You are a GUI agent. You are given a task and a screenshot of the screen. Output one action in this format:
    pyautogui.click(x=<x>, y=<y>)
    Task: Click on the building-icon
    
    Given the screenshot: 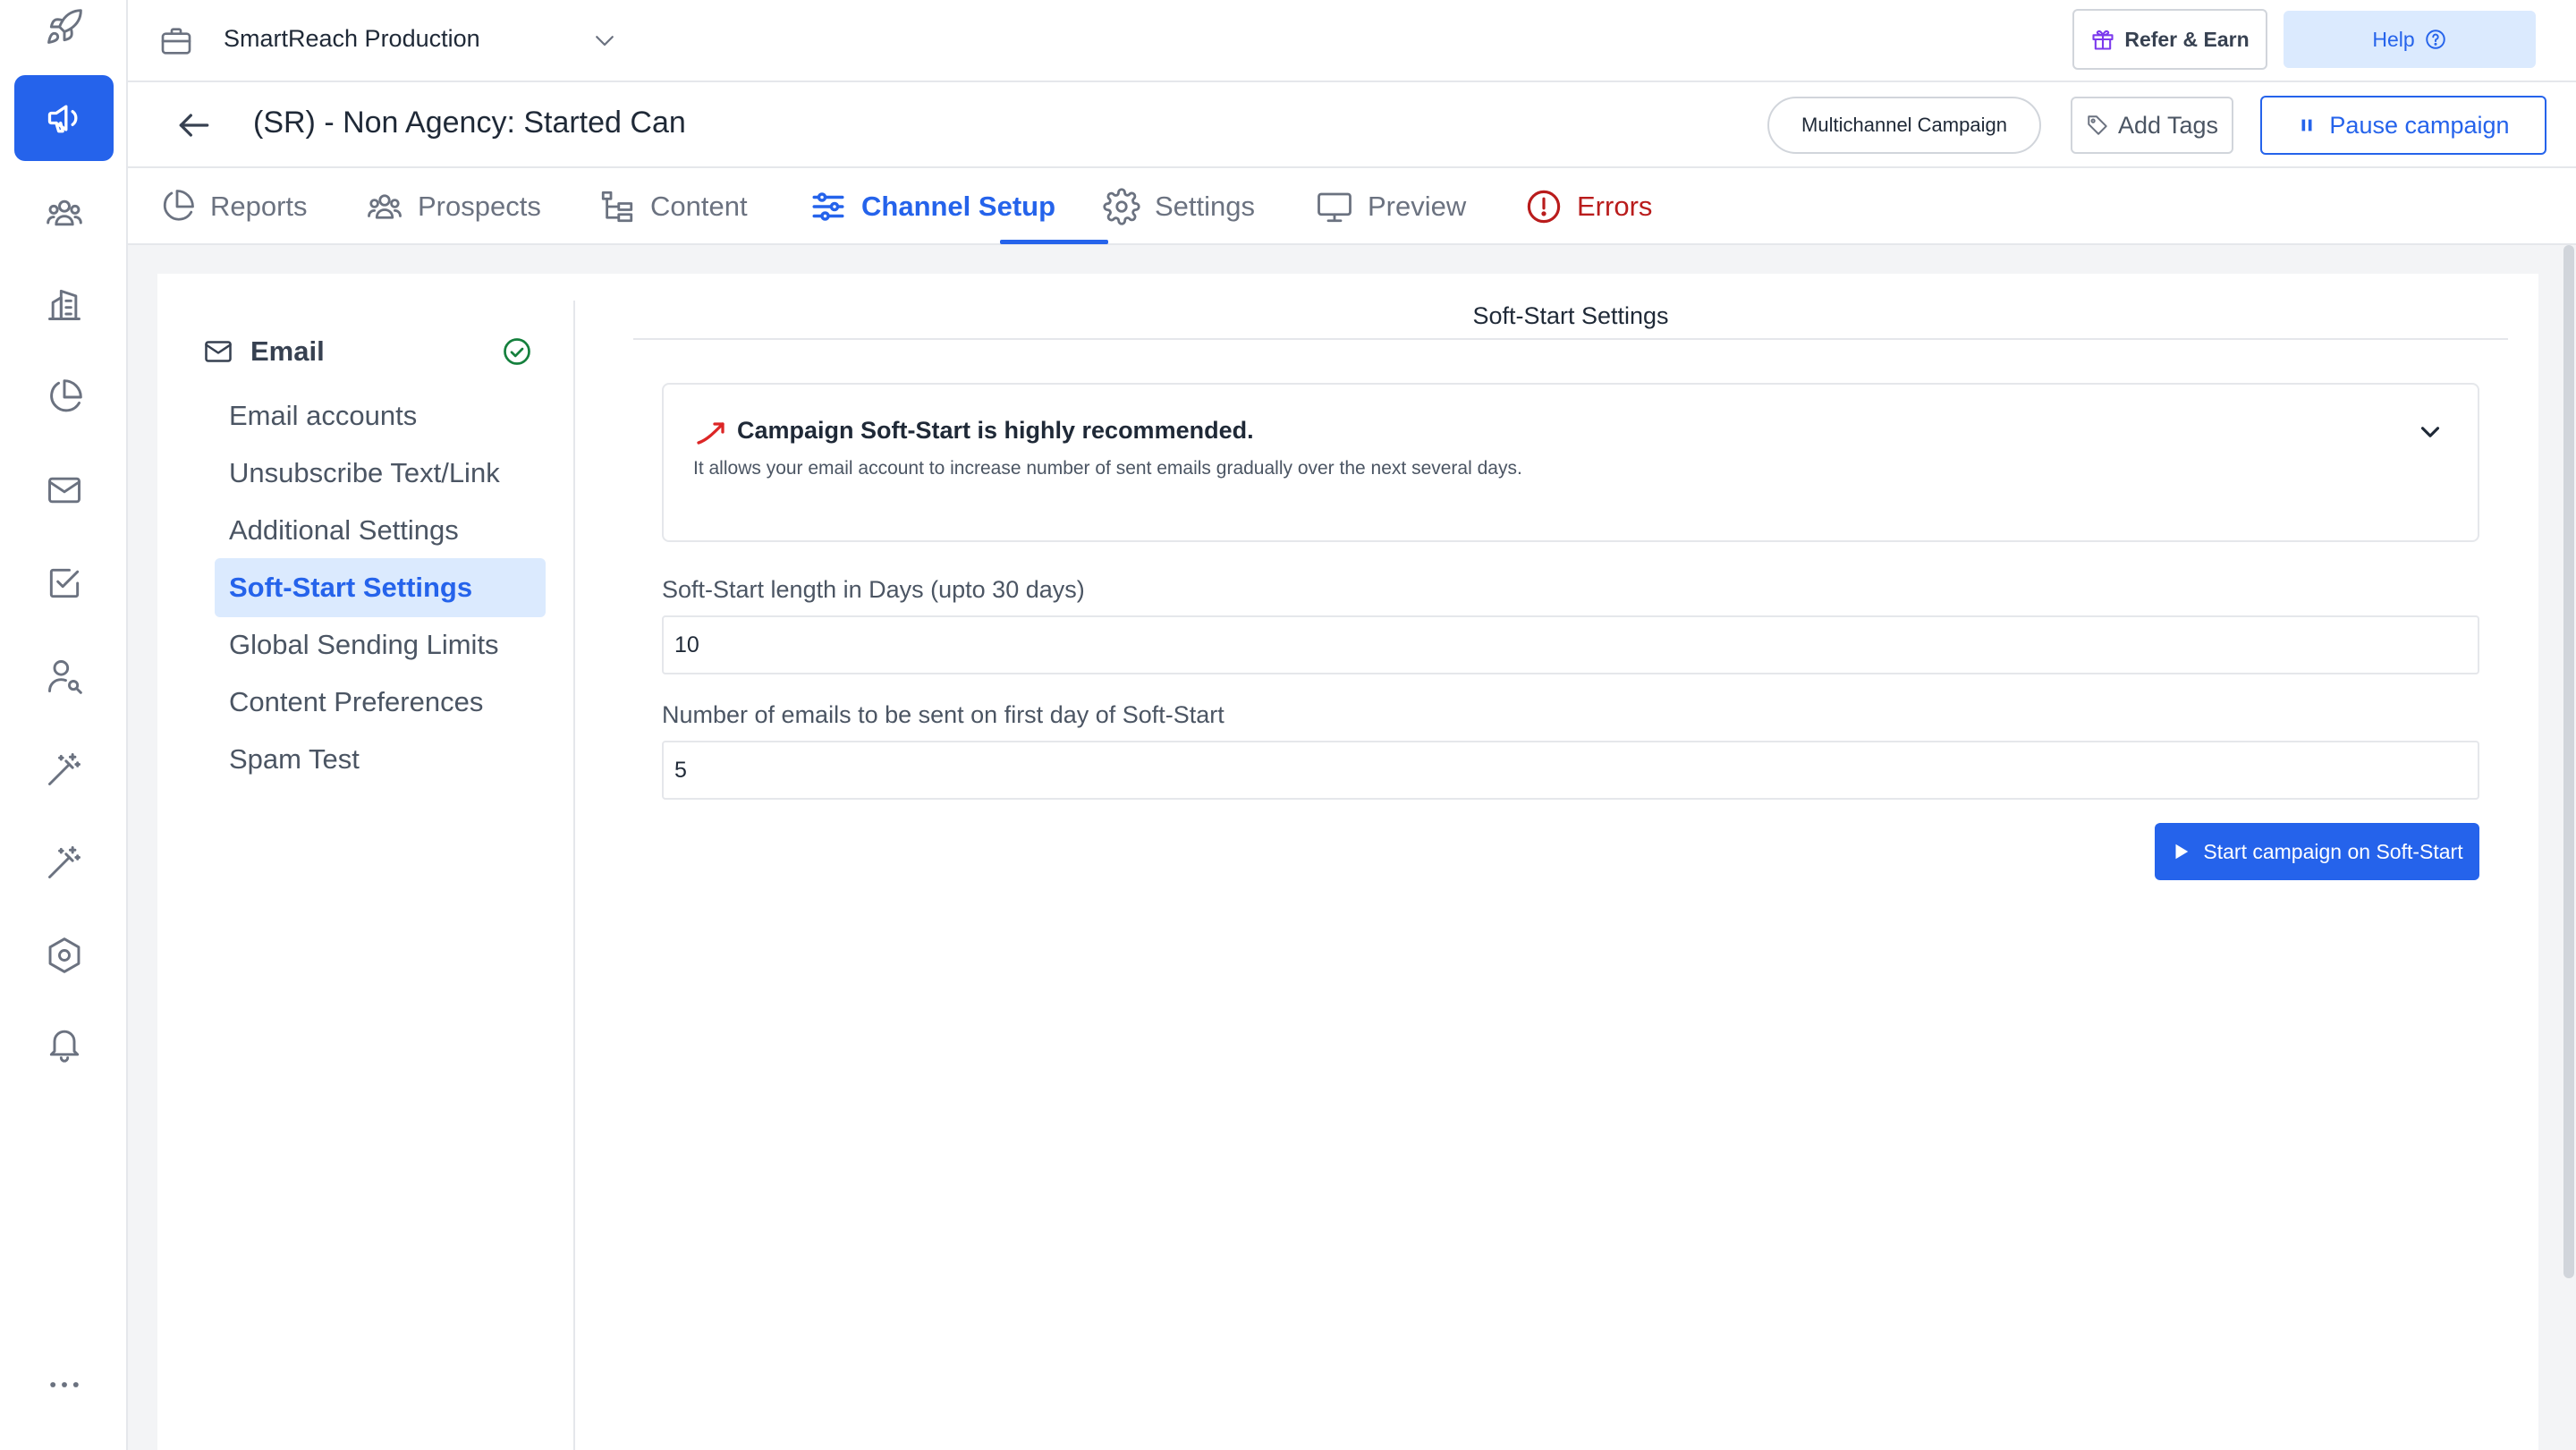 What is the action you would take?
    pyautogui.click(x=64, y=304)
    